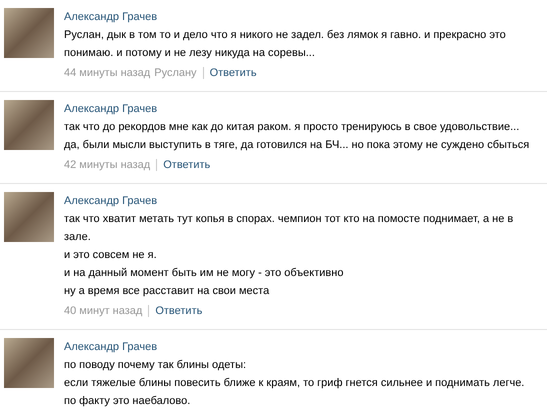 This screenshot has height=415, width=547. I want to click on comment-text: по поводу почему так блины одеты:, so click(156, 365).